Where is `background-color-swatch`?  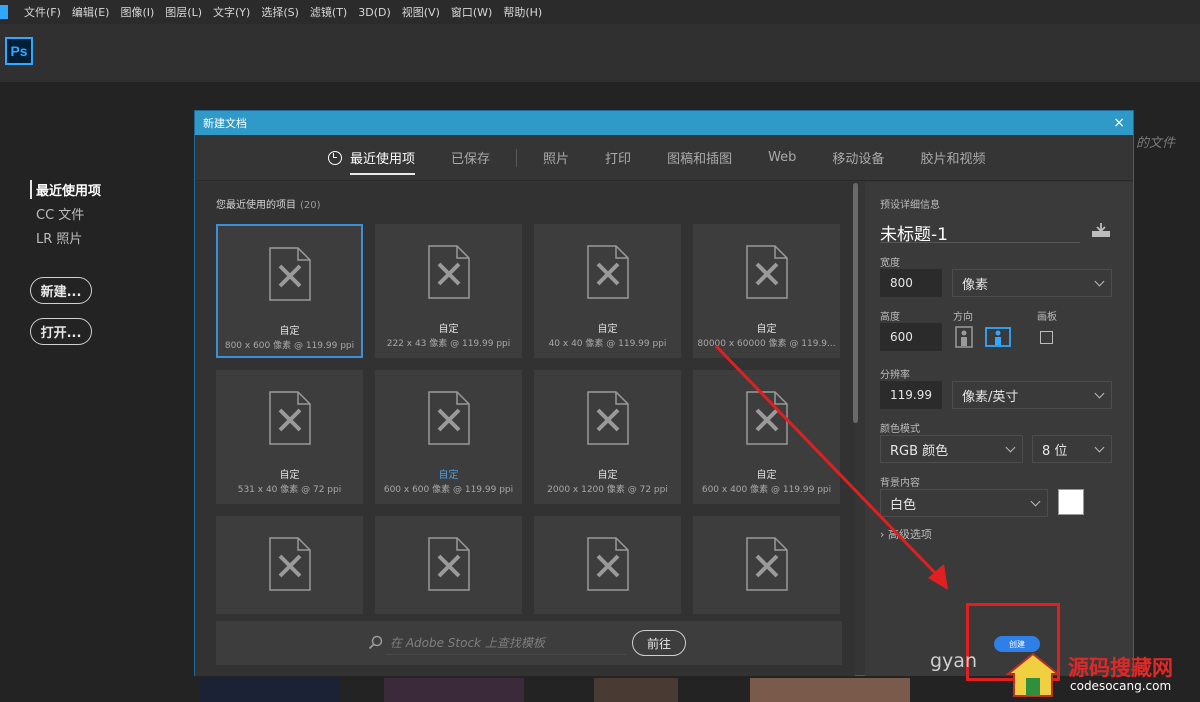 background-color-swatch is located at coordinates (1071, 502).